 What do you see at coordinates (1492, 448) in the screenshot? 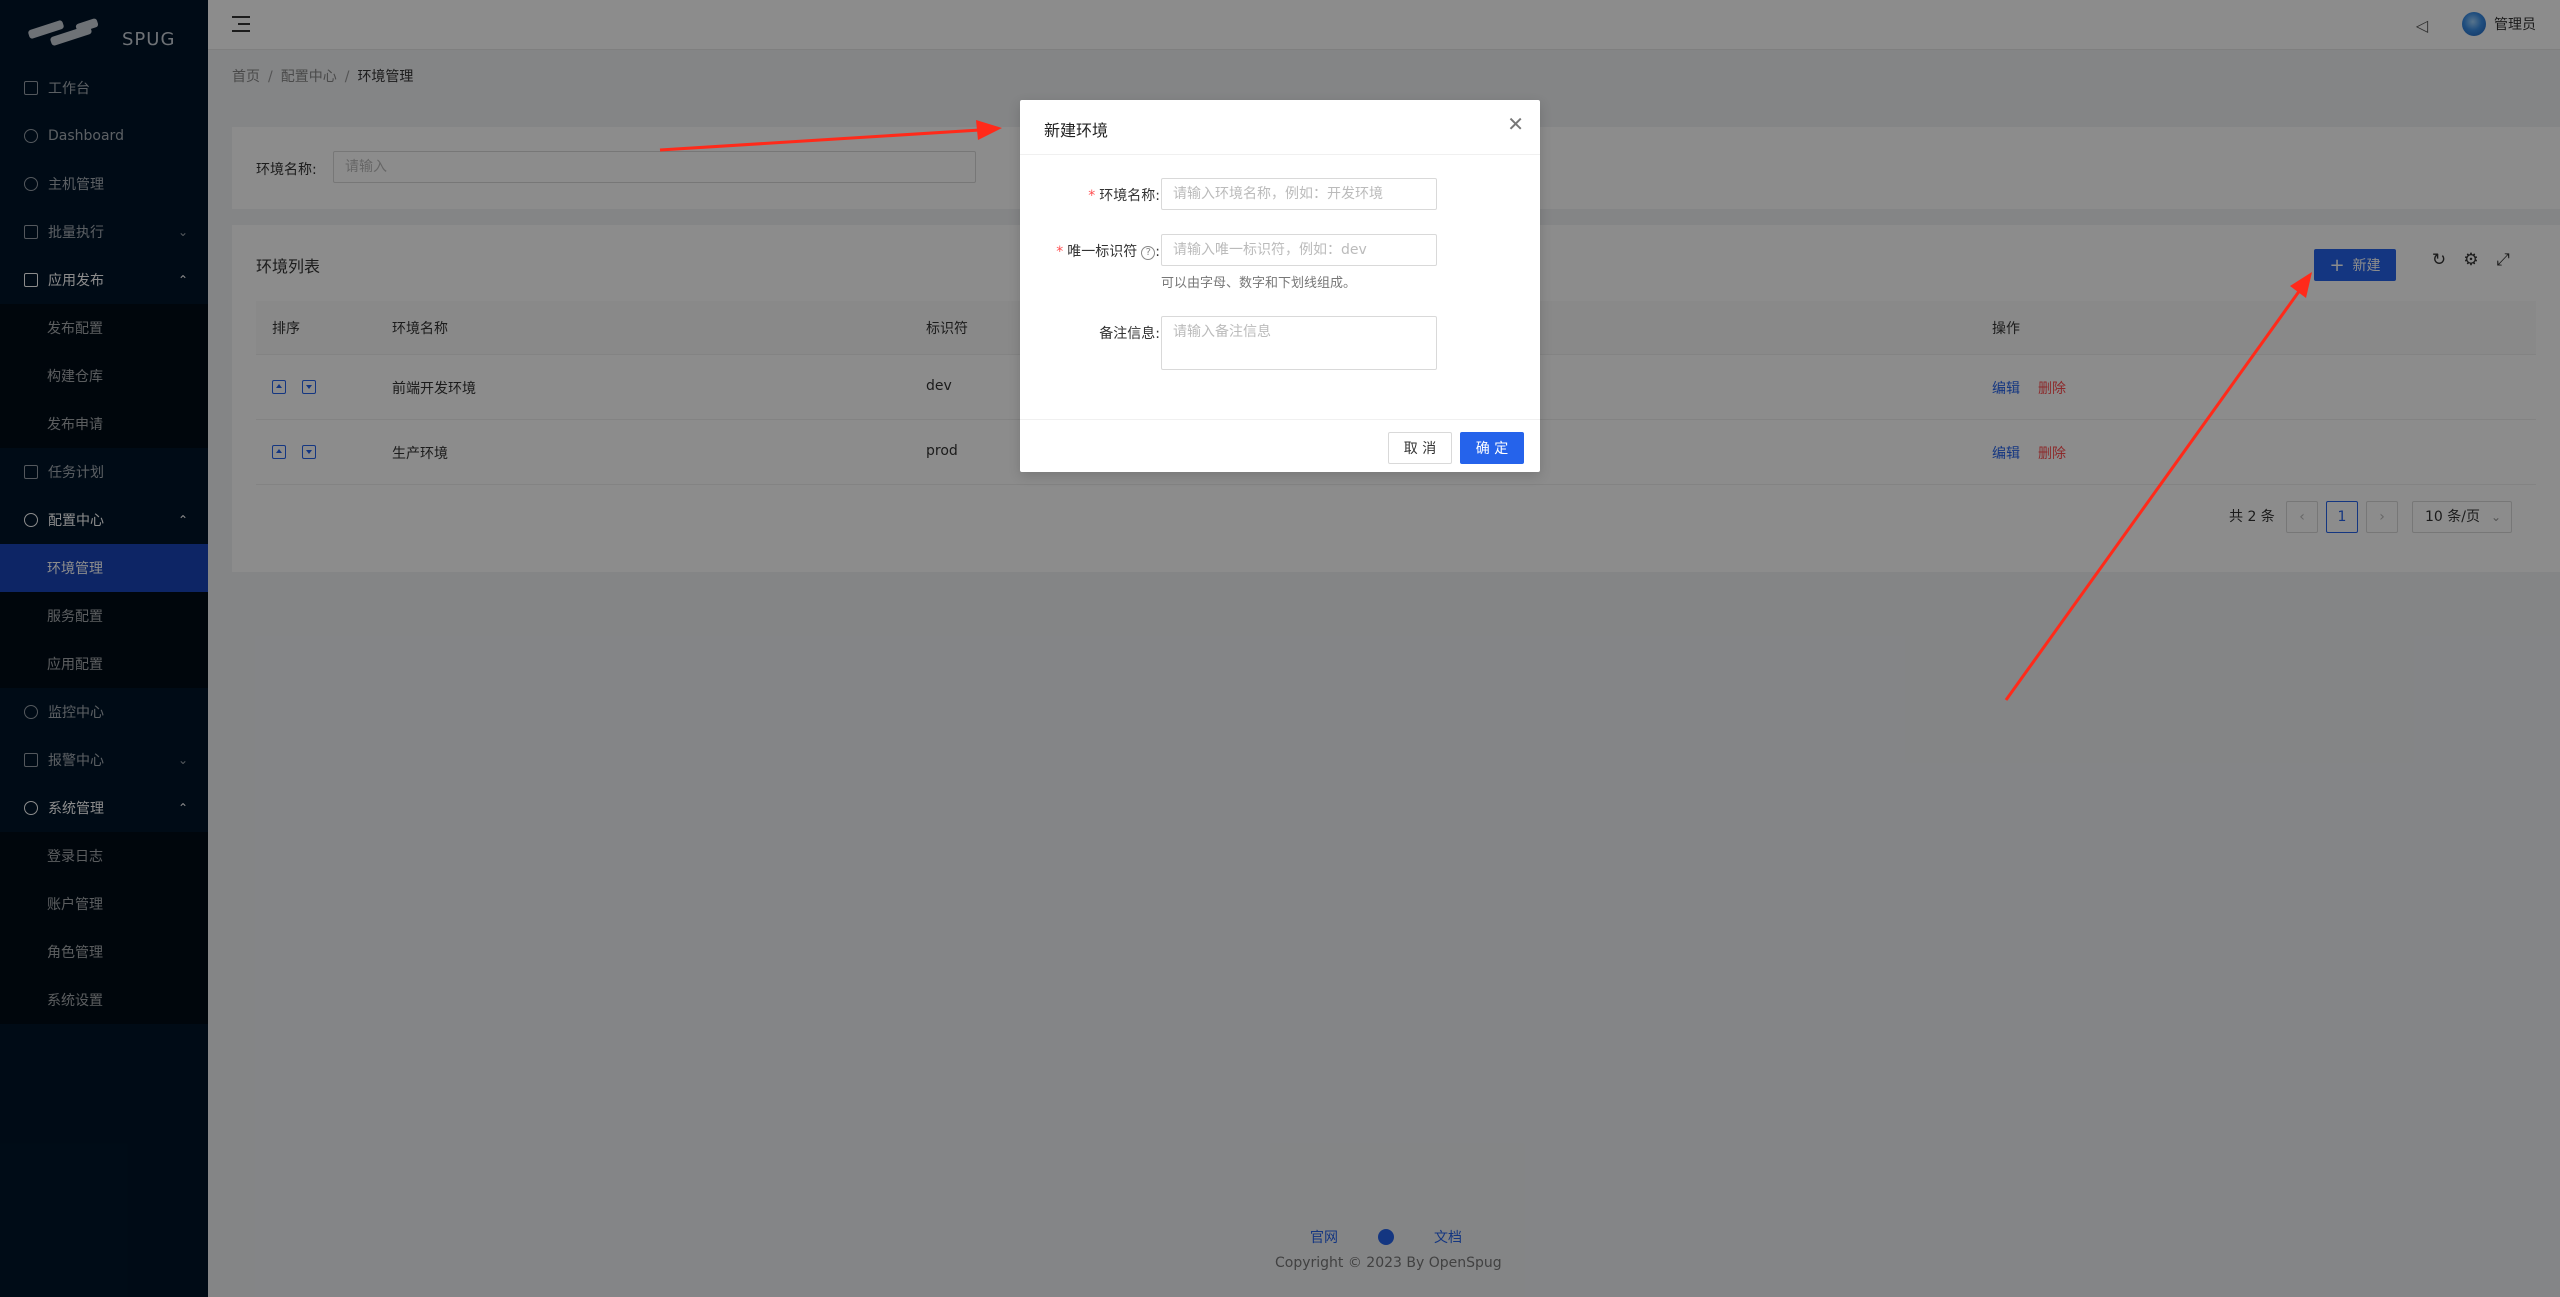
I see `confirm-button: 确 定` at bounding box center [1492, 448].